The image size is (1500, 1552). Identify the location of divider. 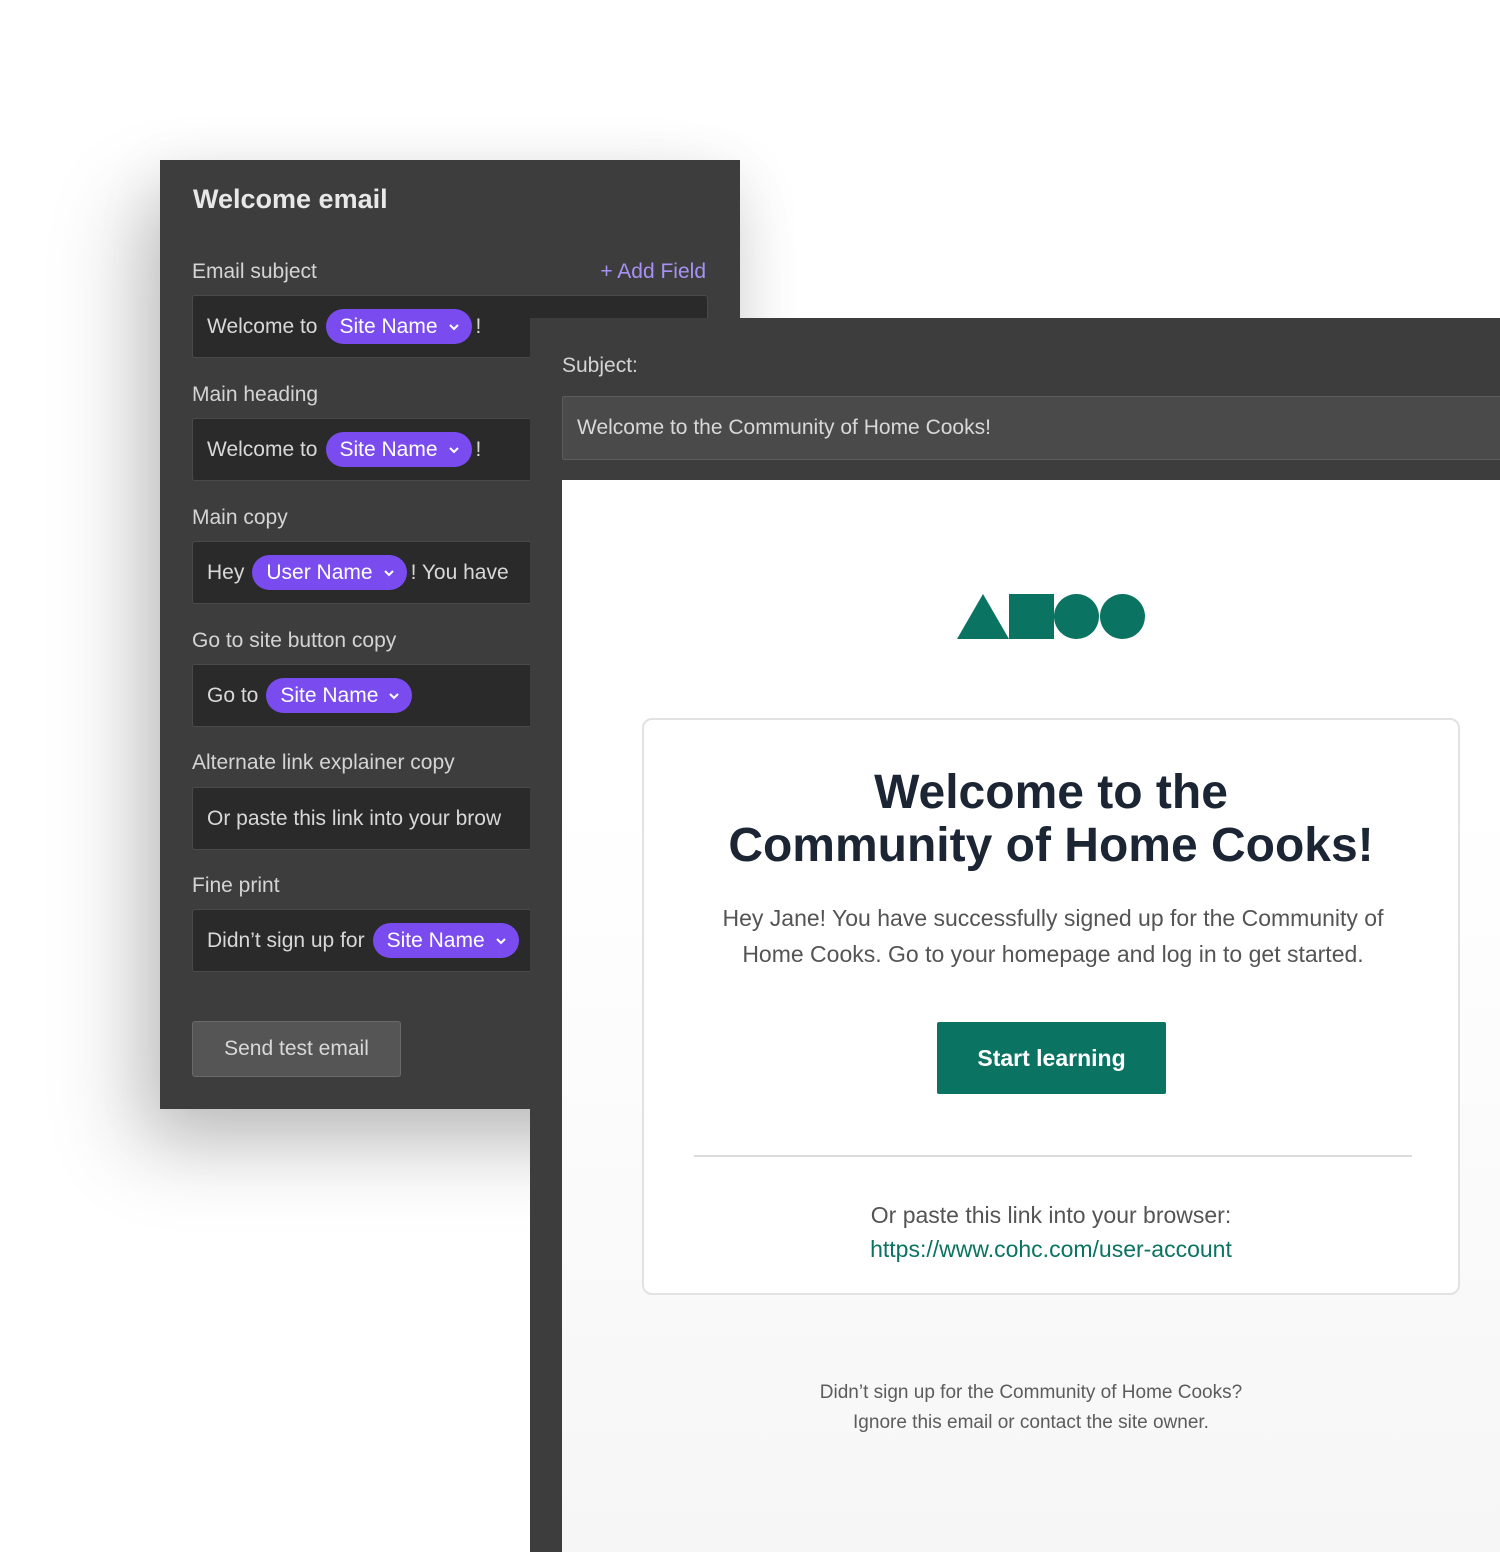
(1053, 1156).